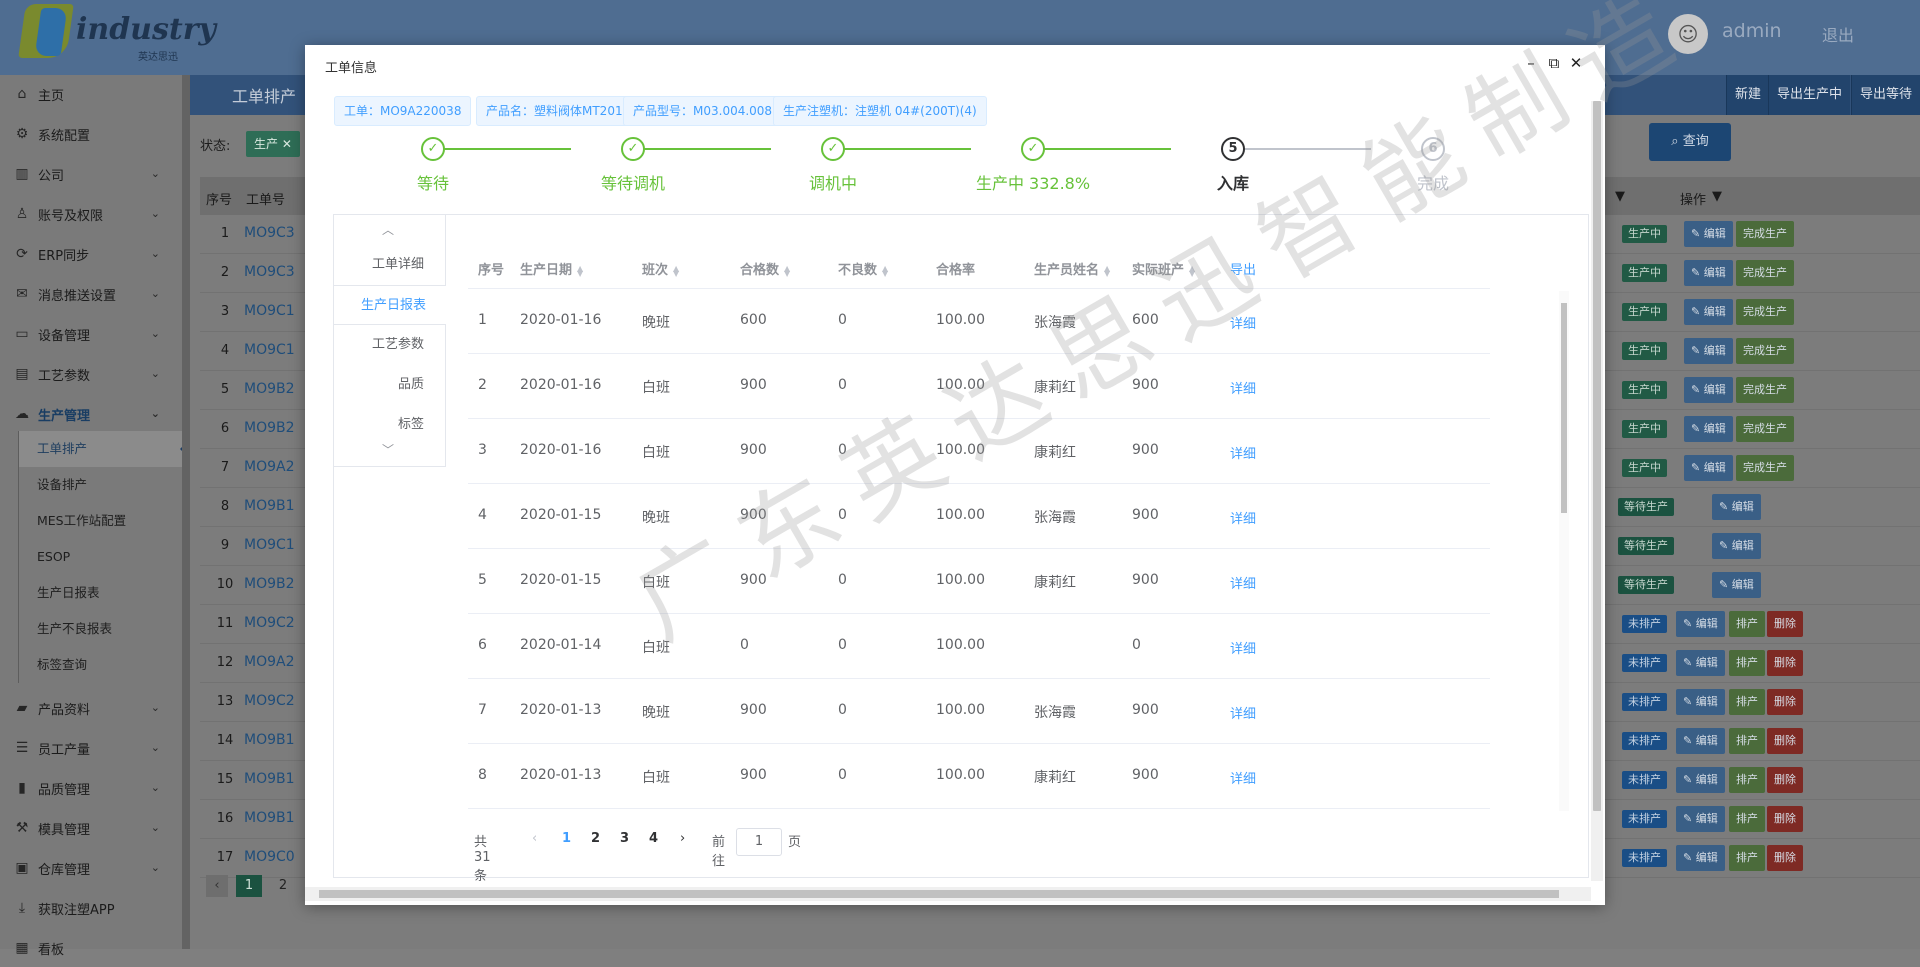  Describe the element at coordinates (100, 593) in the screenshot. I see `sidebar-subitem: 生产日报表` at that location.